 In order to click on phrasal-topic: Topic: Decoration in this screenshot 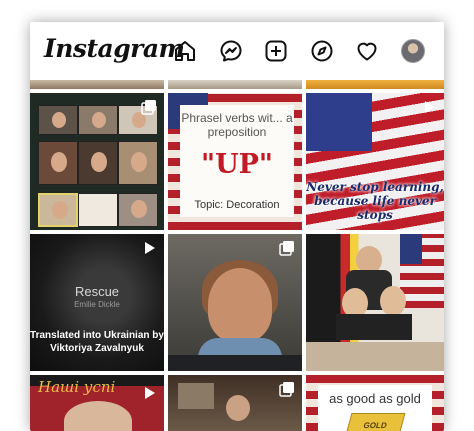, I will do `click(237, 205)`.